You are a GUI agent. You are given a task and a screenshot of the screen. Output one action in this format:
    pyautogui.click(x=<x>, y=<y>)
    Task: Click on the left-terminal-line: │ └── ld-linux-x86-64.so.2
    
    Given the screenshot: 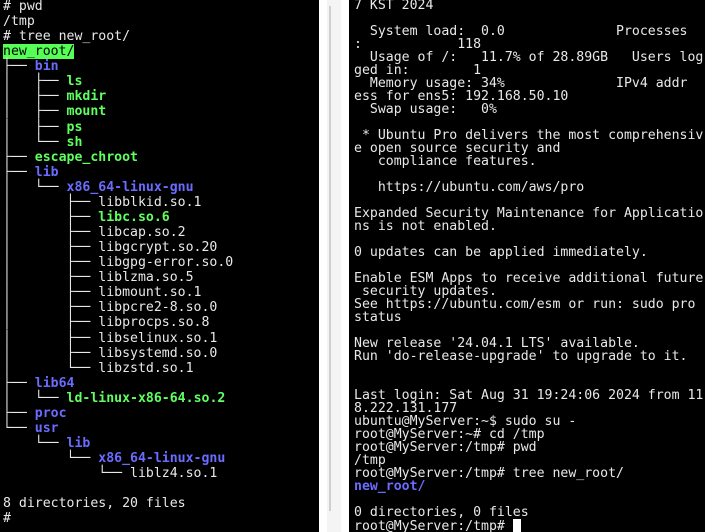 What is the action you would take?
    pyautogui.click(x=114, y=398)
    